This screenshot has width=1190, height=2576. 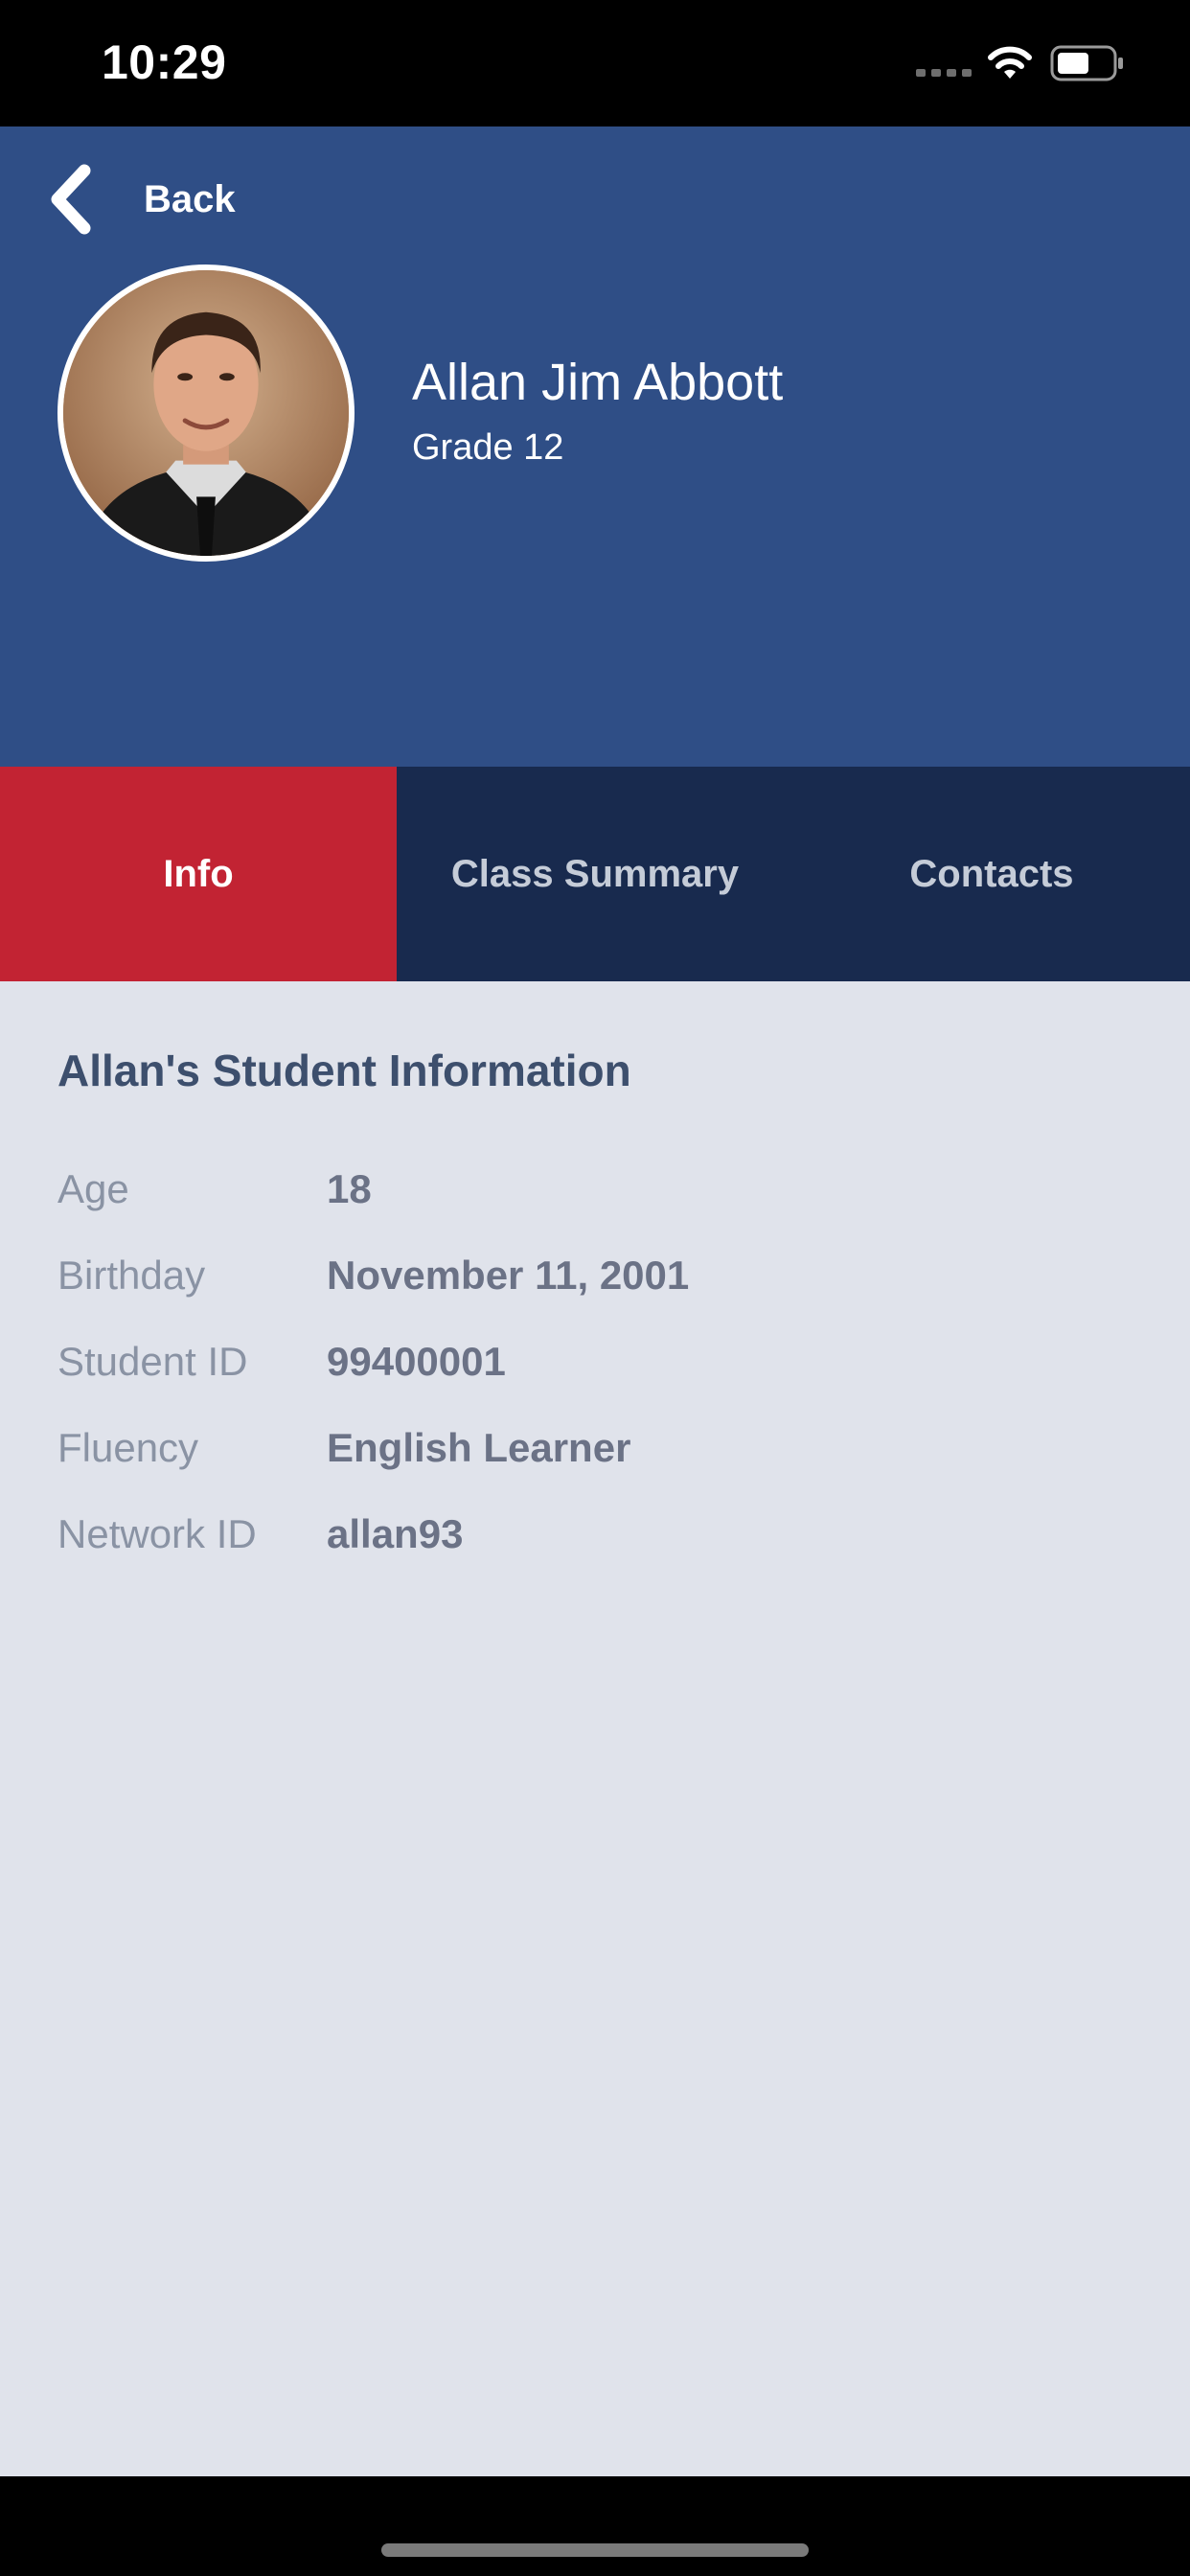 What do you see at coordinates (93, 1188) in the screenshot?
I see `info-label: Age` at bounding box center [93, 1188].